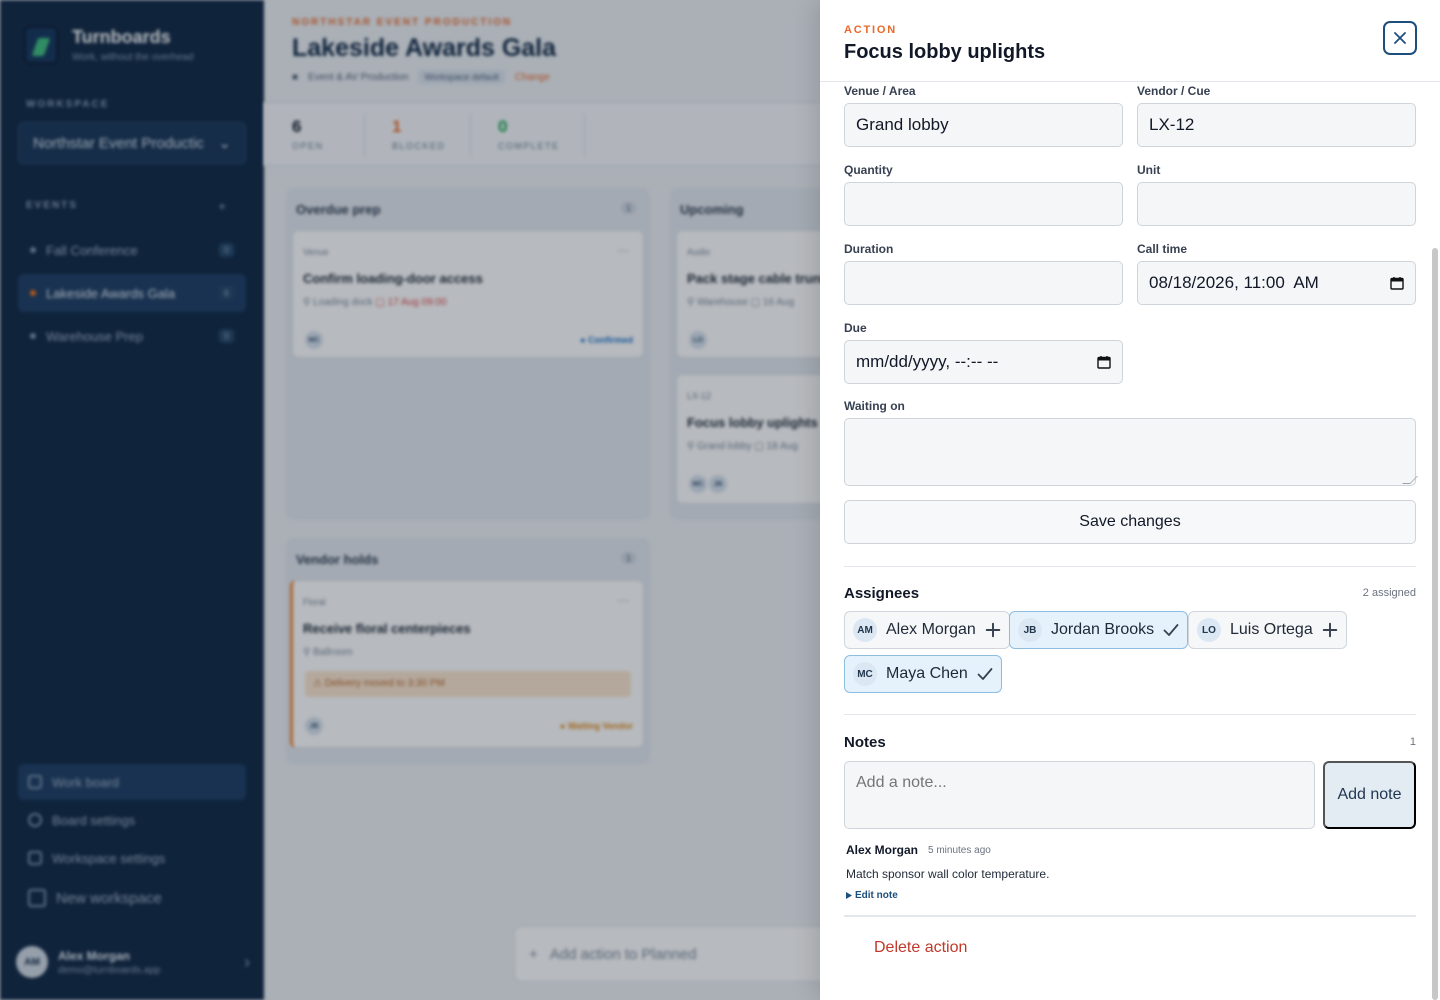 The height and width of the screenshot is (1000, 1440). Describe the element at coordinates (876, 895) in the screenshot. I see `edit-note-label: Edit note` at that location.